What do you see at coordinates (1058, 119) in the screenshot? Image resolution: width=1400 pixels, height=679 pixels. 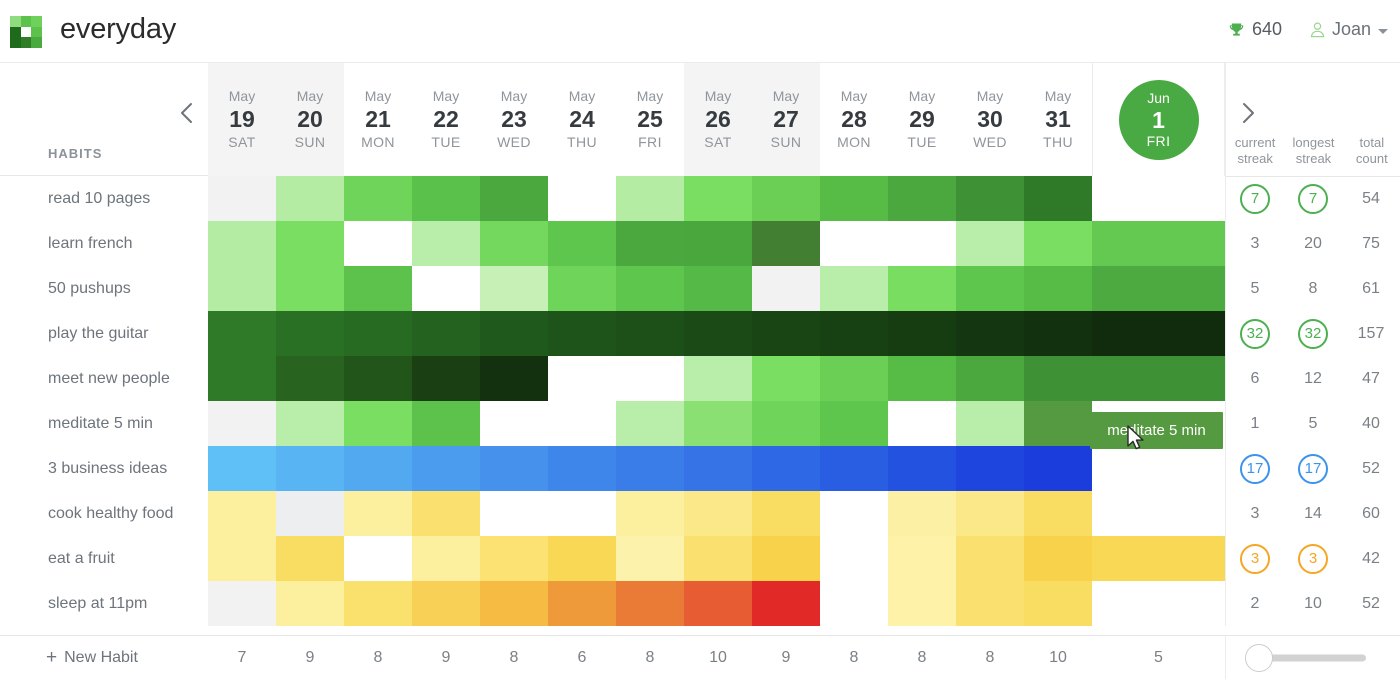 I see `day-column-header: May 31 THU` at bounding box center [1058, 119].